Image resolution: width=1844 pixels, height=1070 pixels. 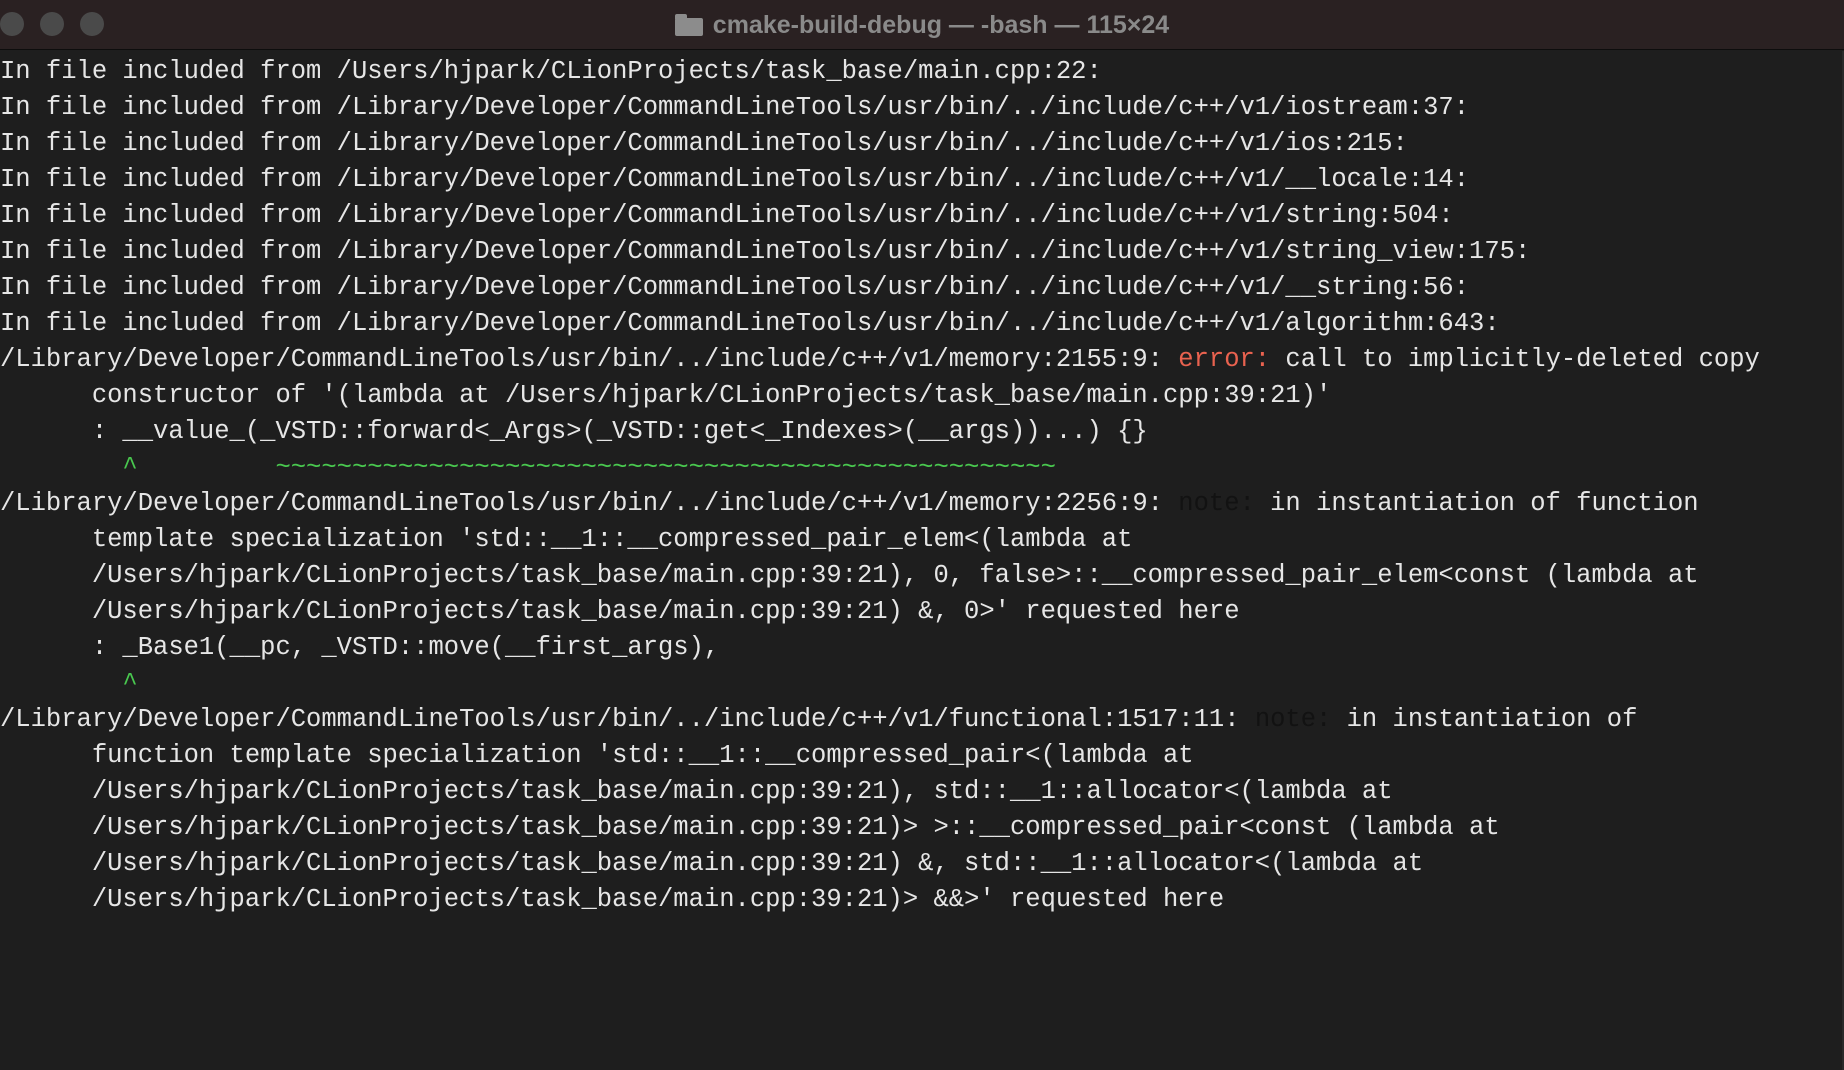 I want to click on title-bar: cmake-build-debug — -bash — 115×24, so click(x=922, y=25).